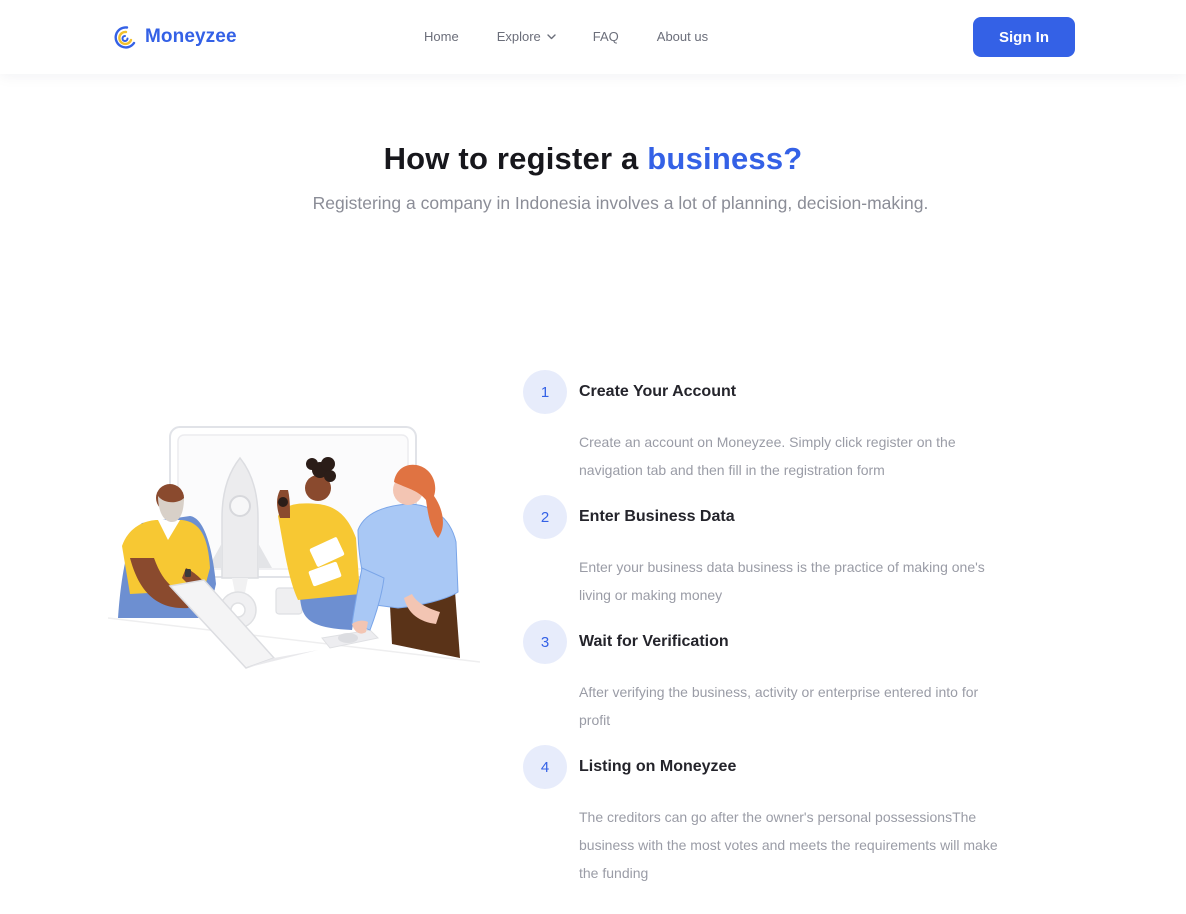 The width and height of the screenshot is (1186, 914). Describe the element at coordinates (125, 37) in the screenshot. I see `moneyzee-logo-icon` at that location.